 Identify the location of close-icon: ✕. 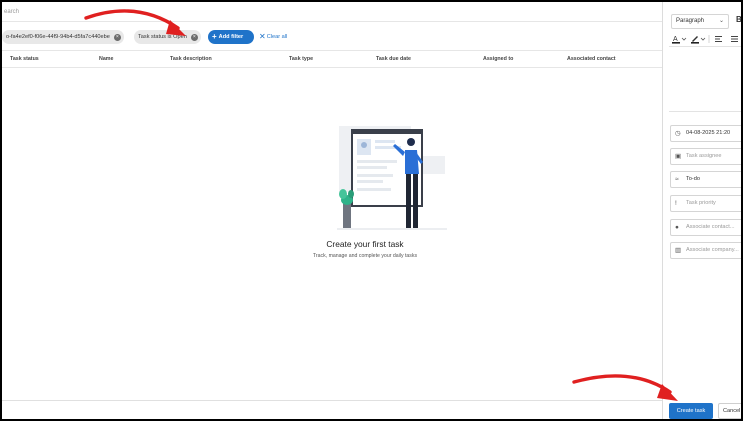
(262, 36).